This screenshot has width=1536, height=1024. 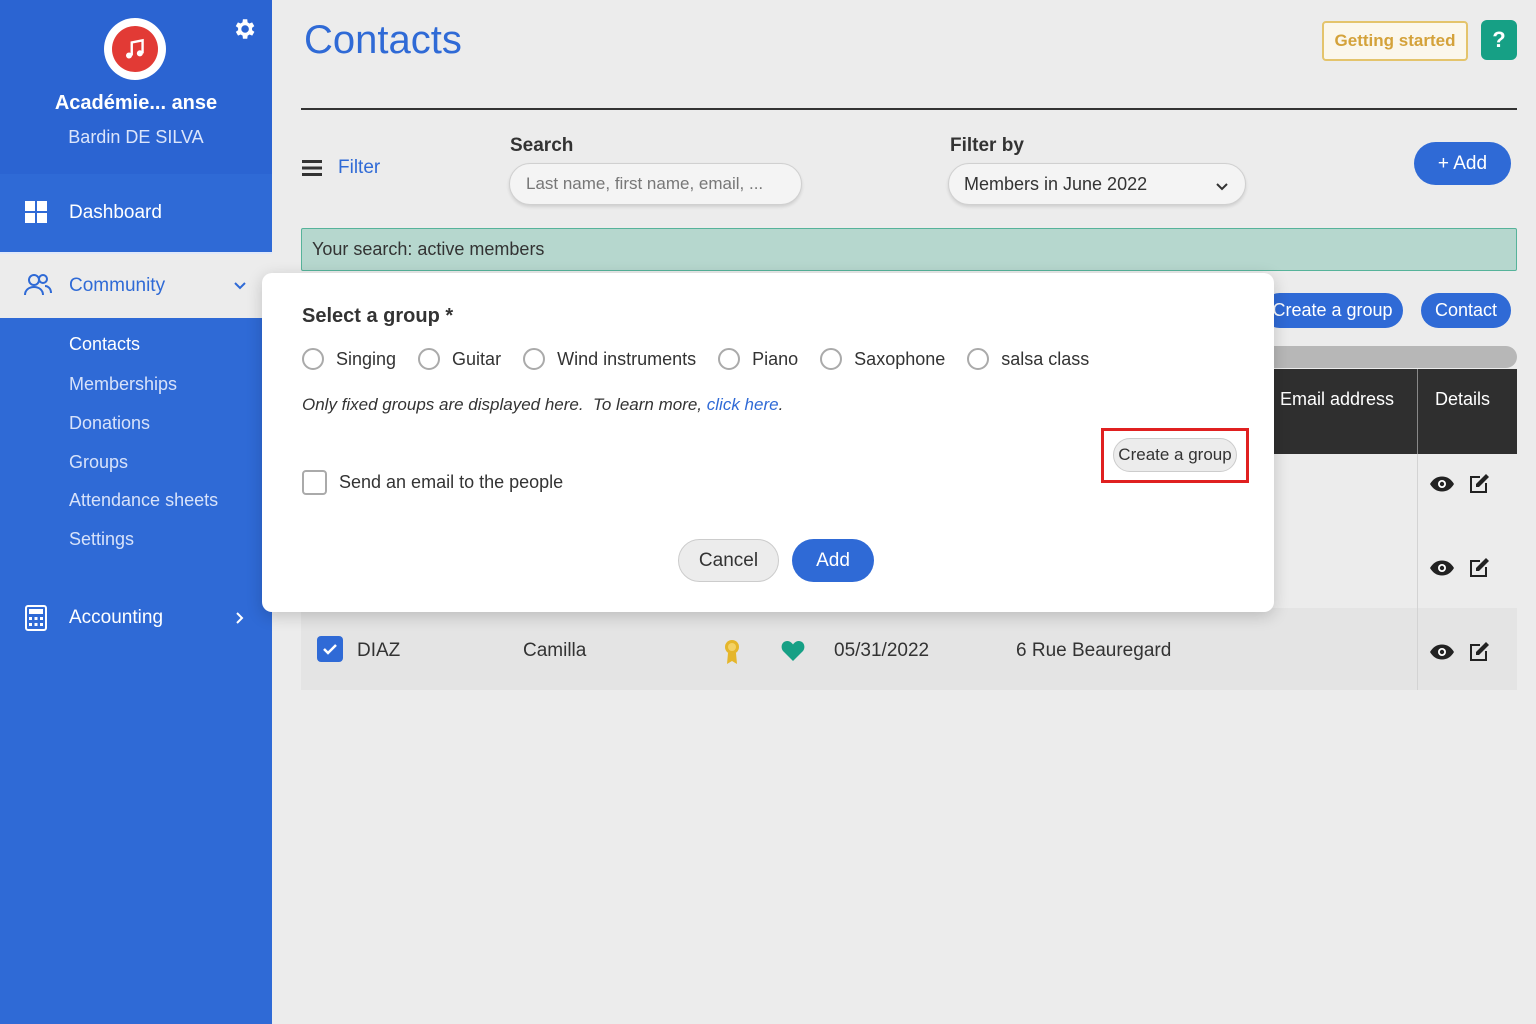 I want to click on help-button: ?, so click(x=1499, y=40).